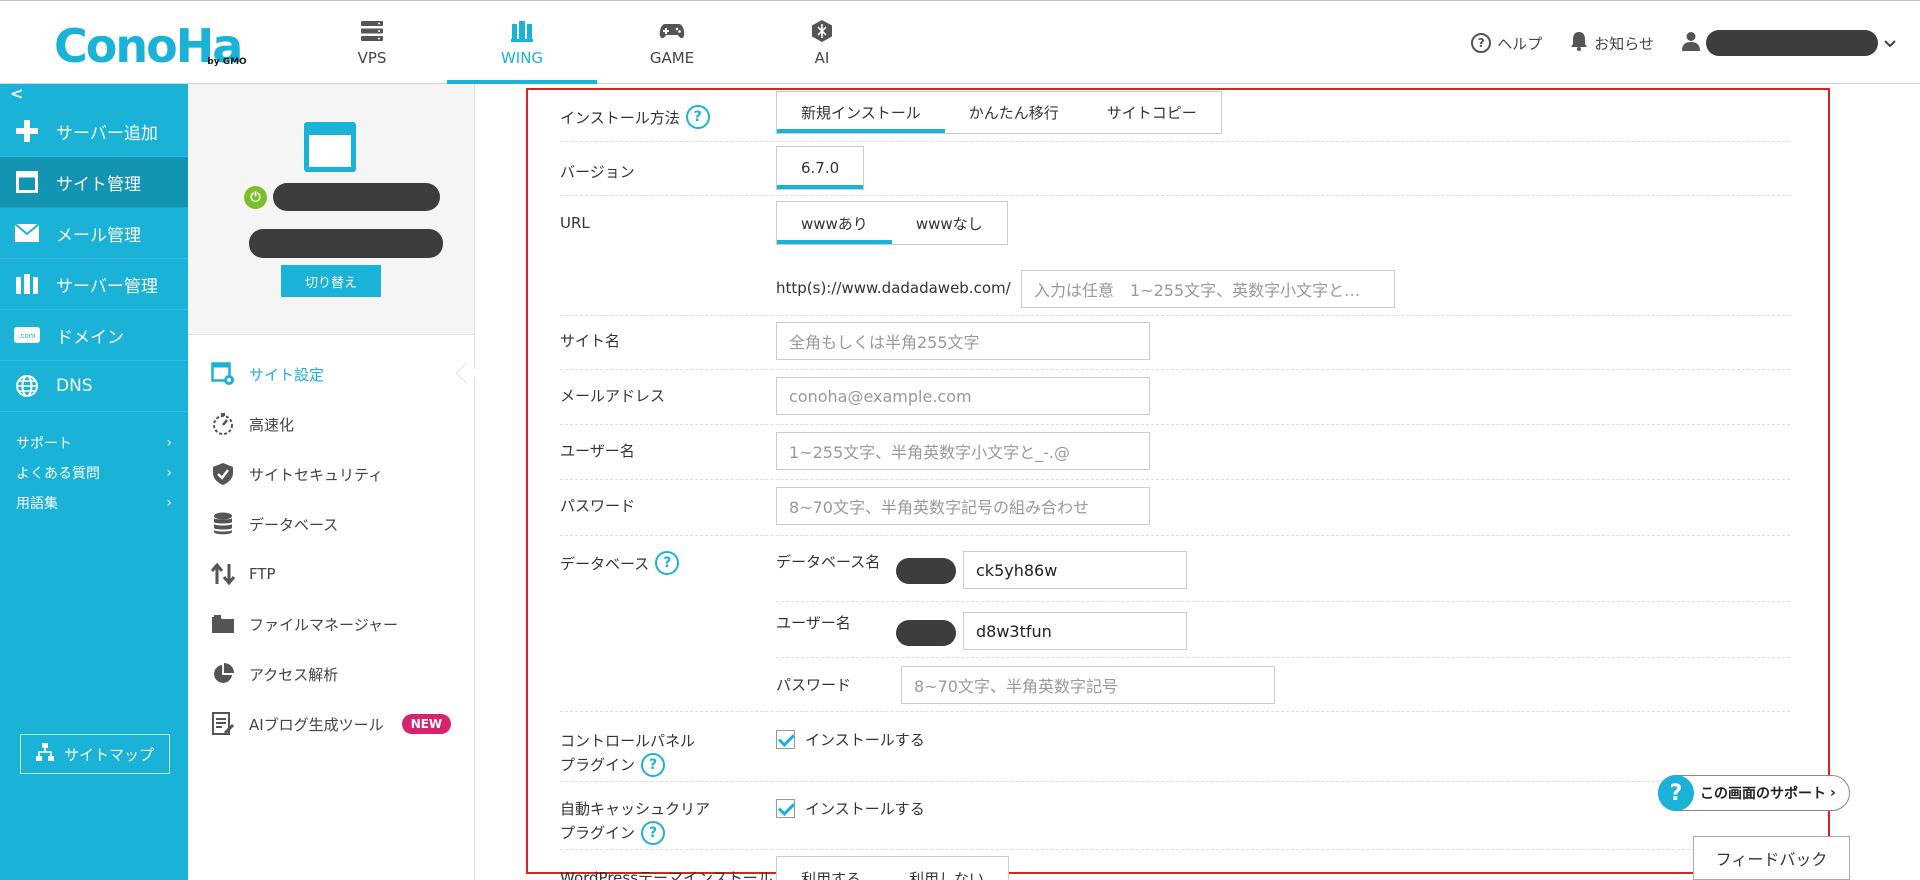 This screenshot has height=880, width=1920. Describe the element at coordinates (963, 341) in the screenshot. I see `site-name-input: 全角もしくは半角255文字` at that location.